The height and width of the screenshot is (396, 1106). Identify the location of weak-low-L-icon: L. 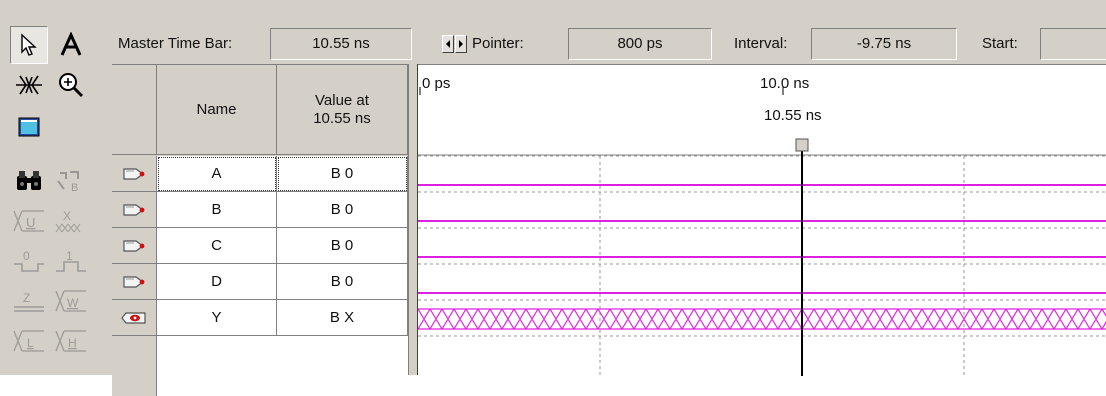
(29, 341).